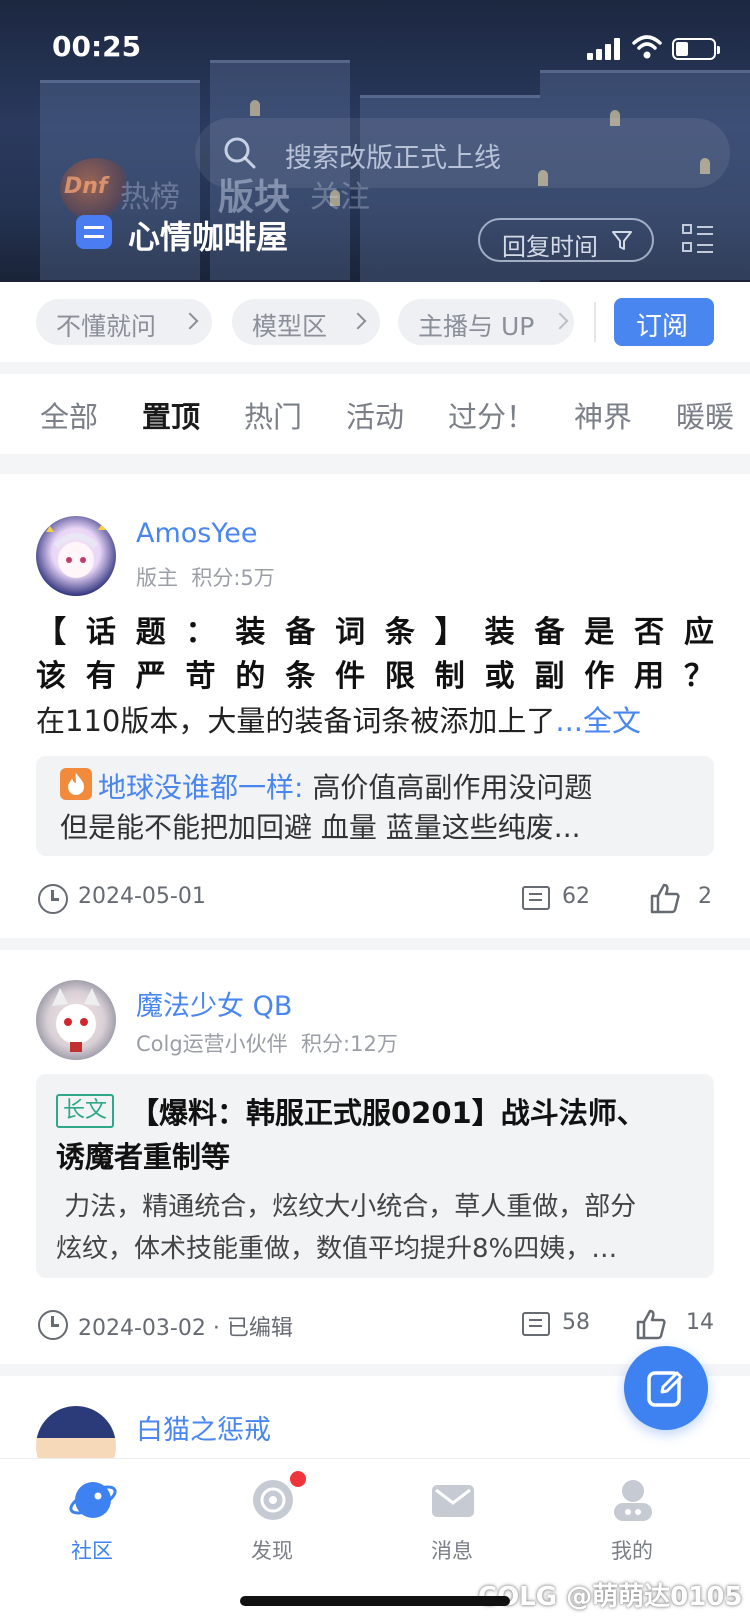 Image resolution: width=750 pixels, height=1624 pixels. What do you see at coordinates (576, 896) in the screenshot?
I see `comment-count: 62` at bounding box center [576, 896].